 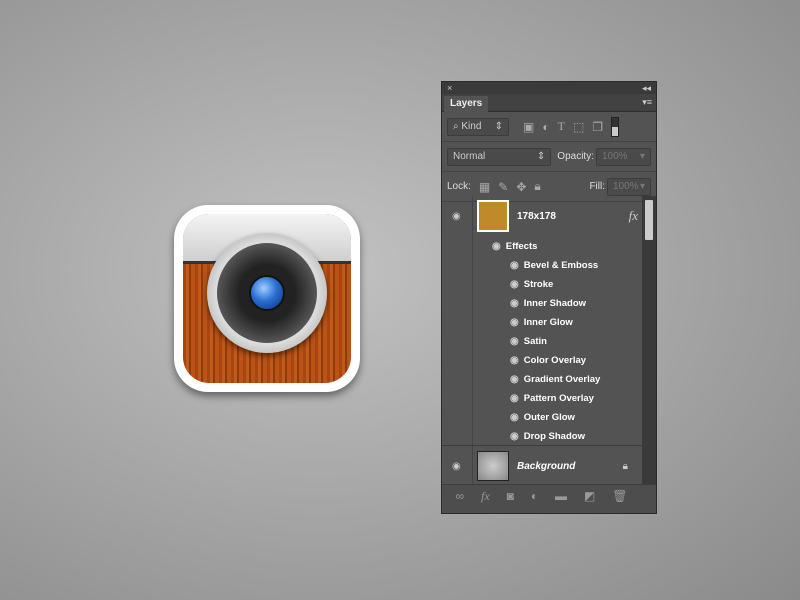 I want to click on link-layers-icon: ∞, so click(x=459, y=496).